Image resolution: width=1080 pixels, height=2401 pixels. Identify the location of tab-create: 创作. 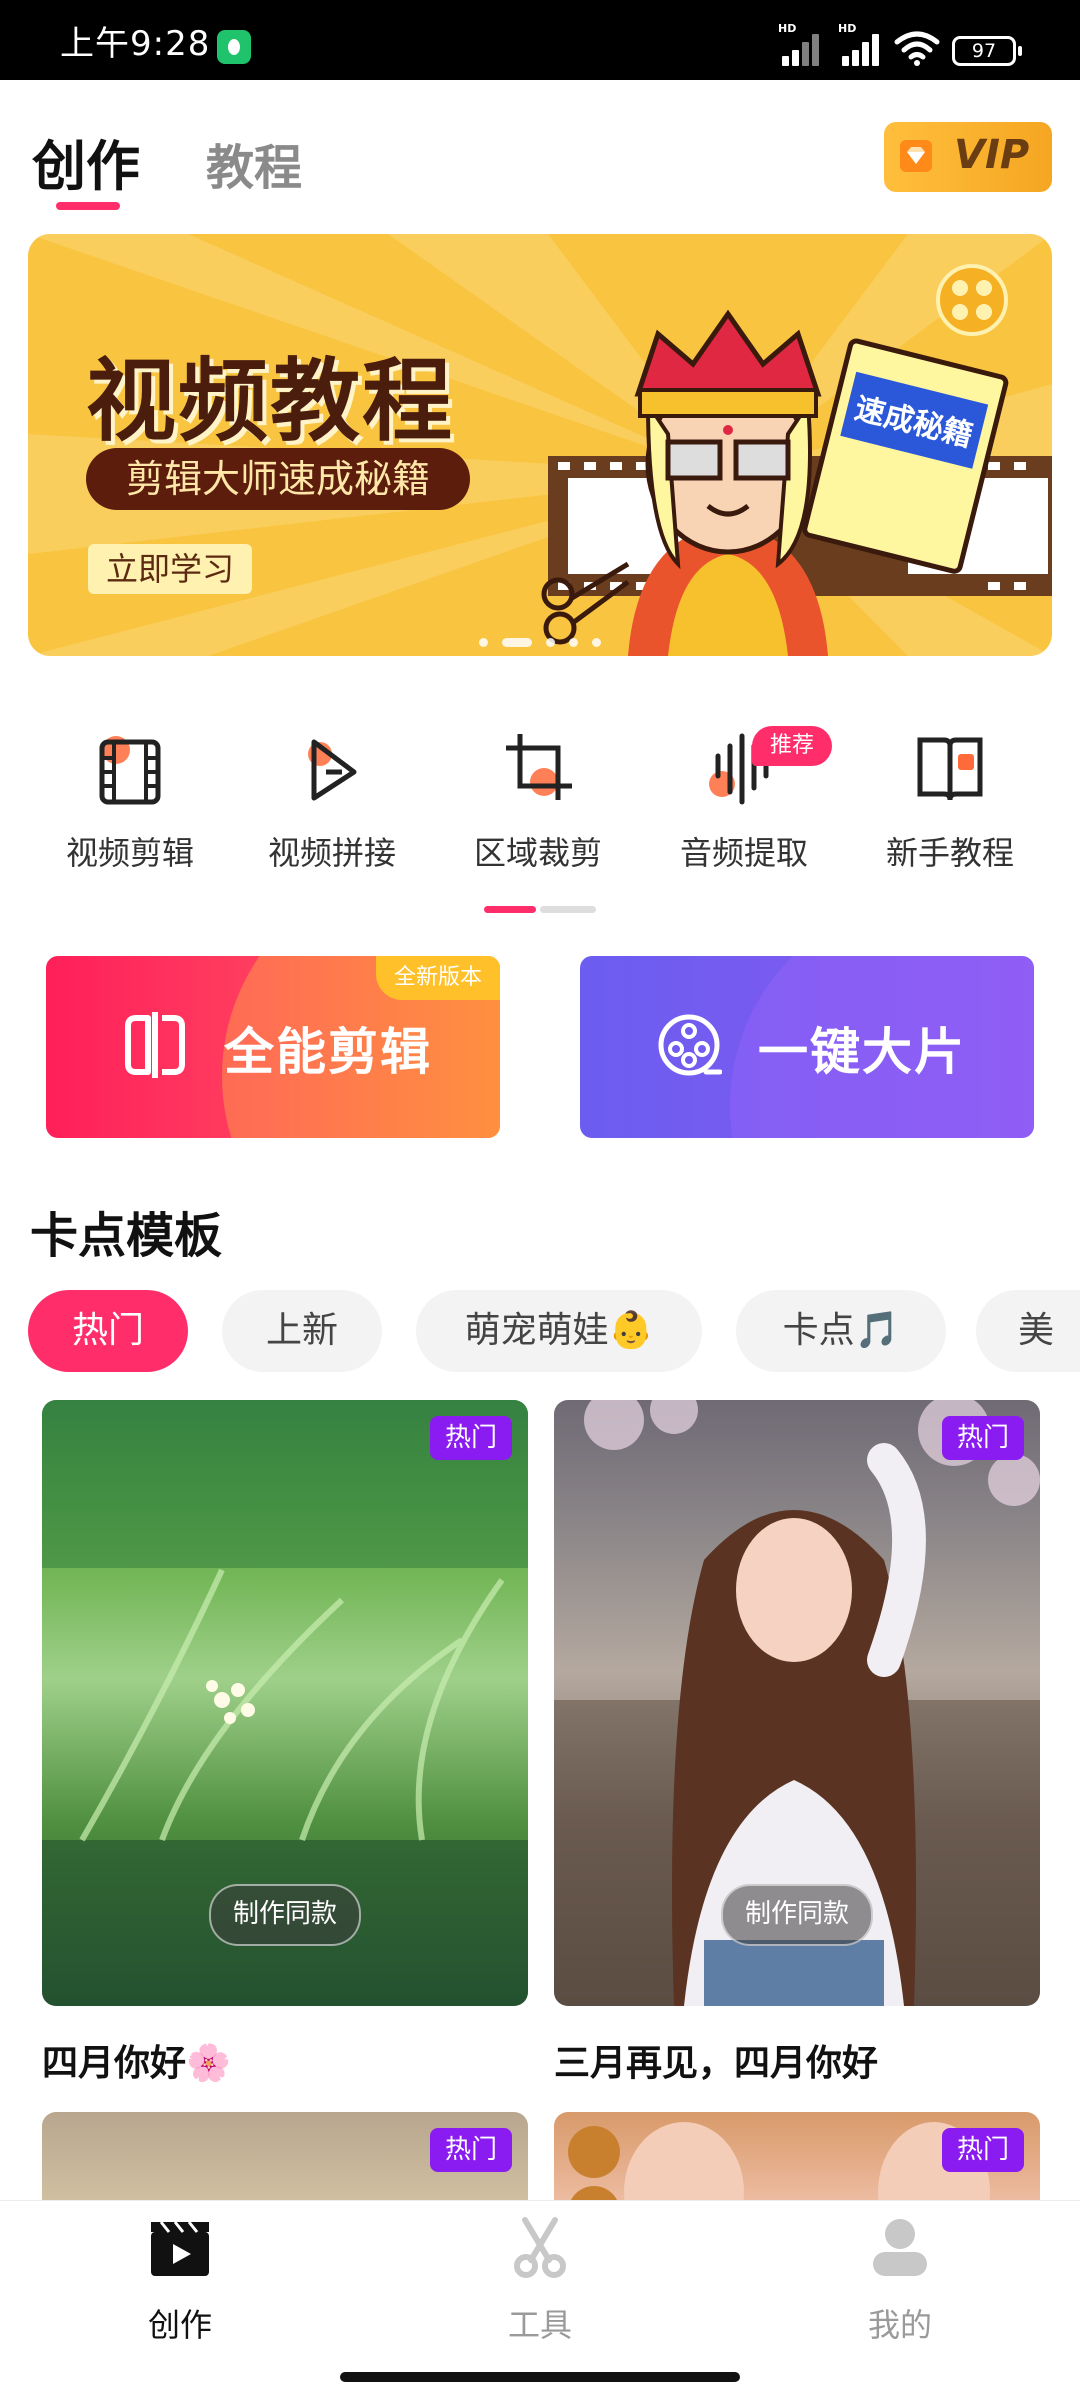
(86, 161).